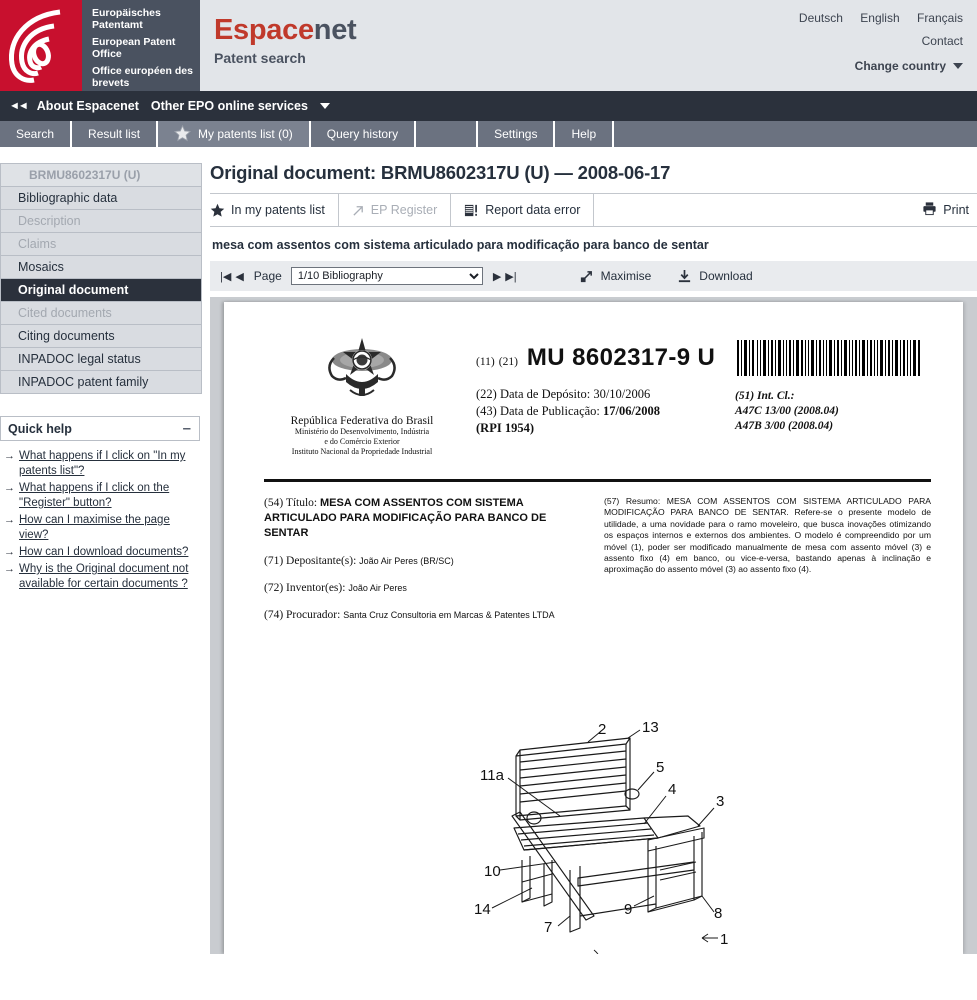  I want to click on tab-help-label: Help, so click(584, 134).